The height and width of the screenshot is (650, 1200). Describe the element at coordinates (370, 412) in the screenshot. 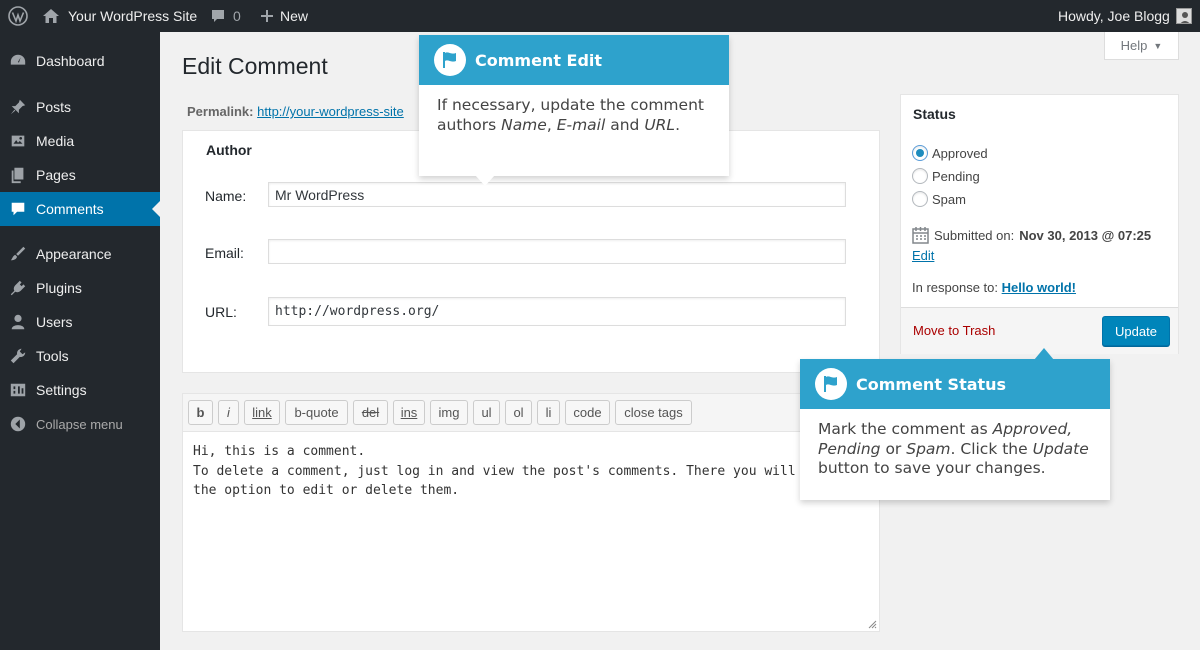

I see `del-button: del` at that location.